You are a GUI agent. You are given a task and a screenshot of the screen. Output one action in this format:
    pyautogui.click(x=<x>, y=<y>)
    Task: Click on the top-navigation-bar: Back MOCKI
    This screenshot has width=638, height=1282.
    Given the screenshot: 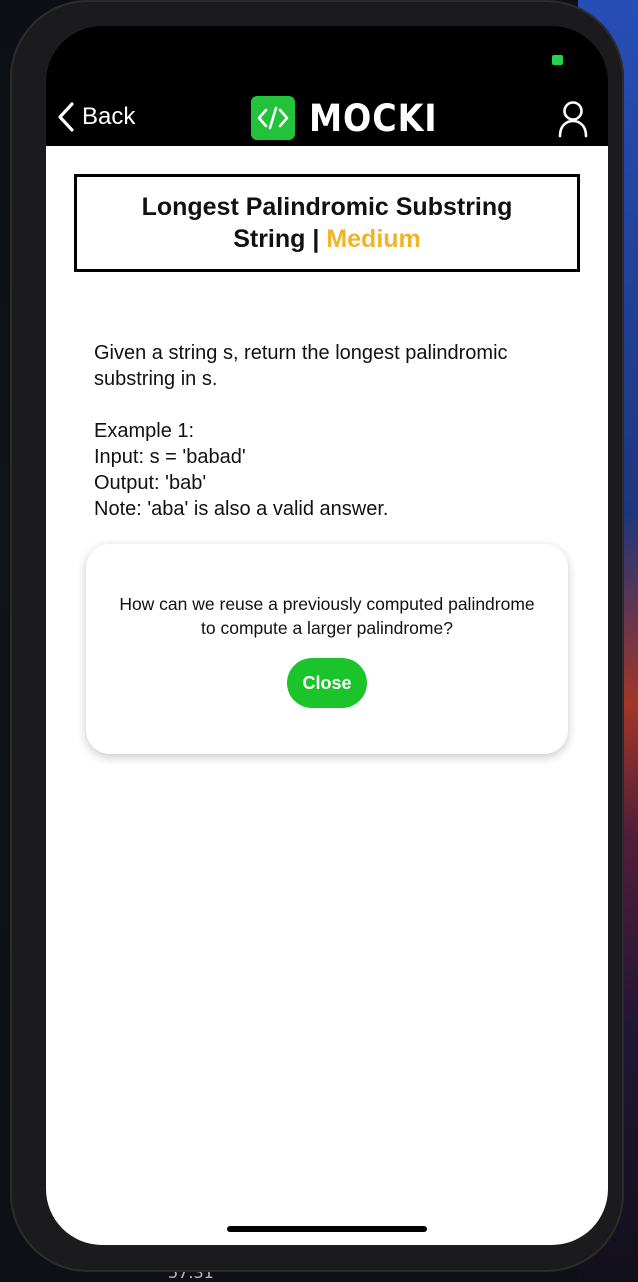 What is the action you would take?
    pyautogui.click(x=327, y=117)
    